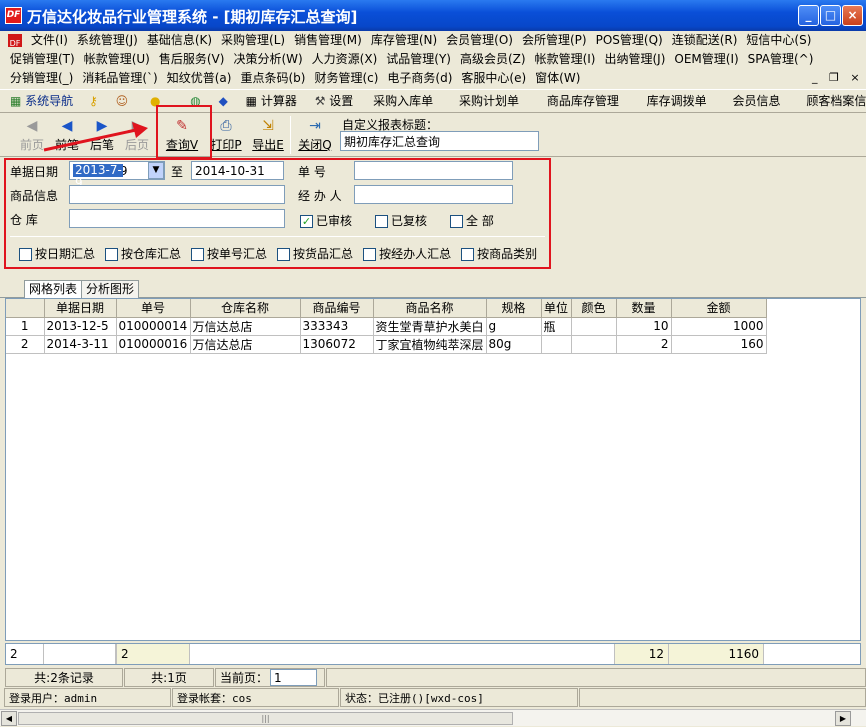  What do you see at coordinates (107, 40) in the screenshot?
I see `menu-item: 系统管理(J)` at bounding box center [107, 40].